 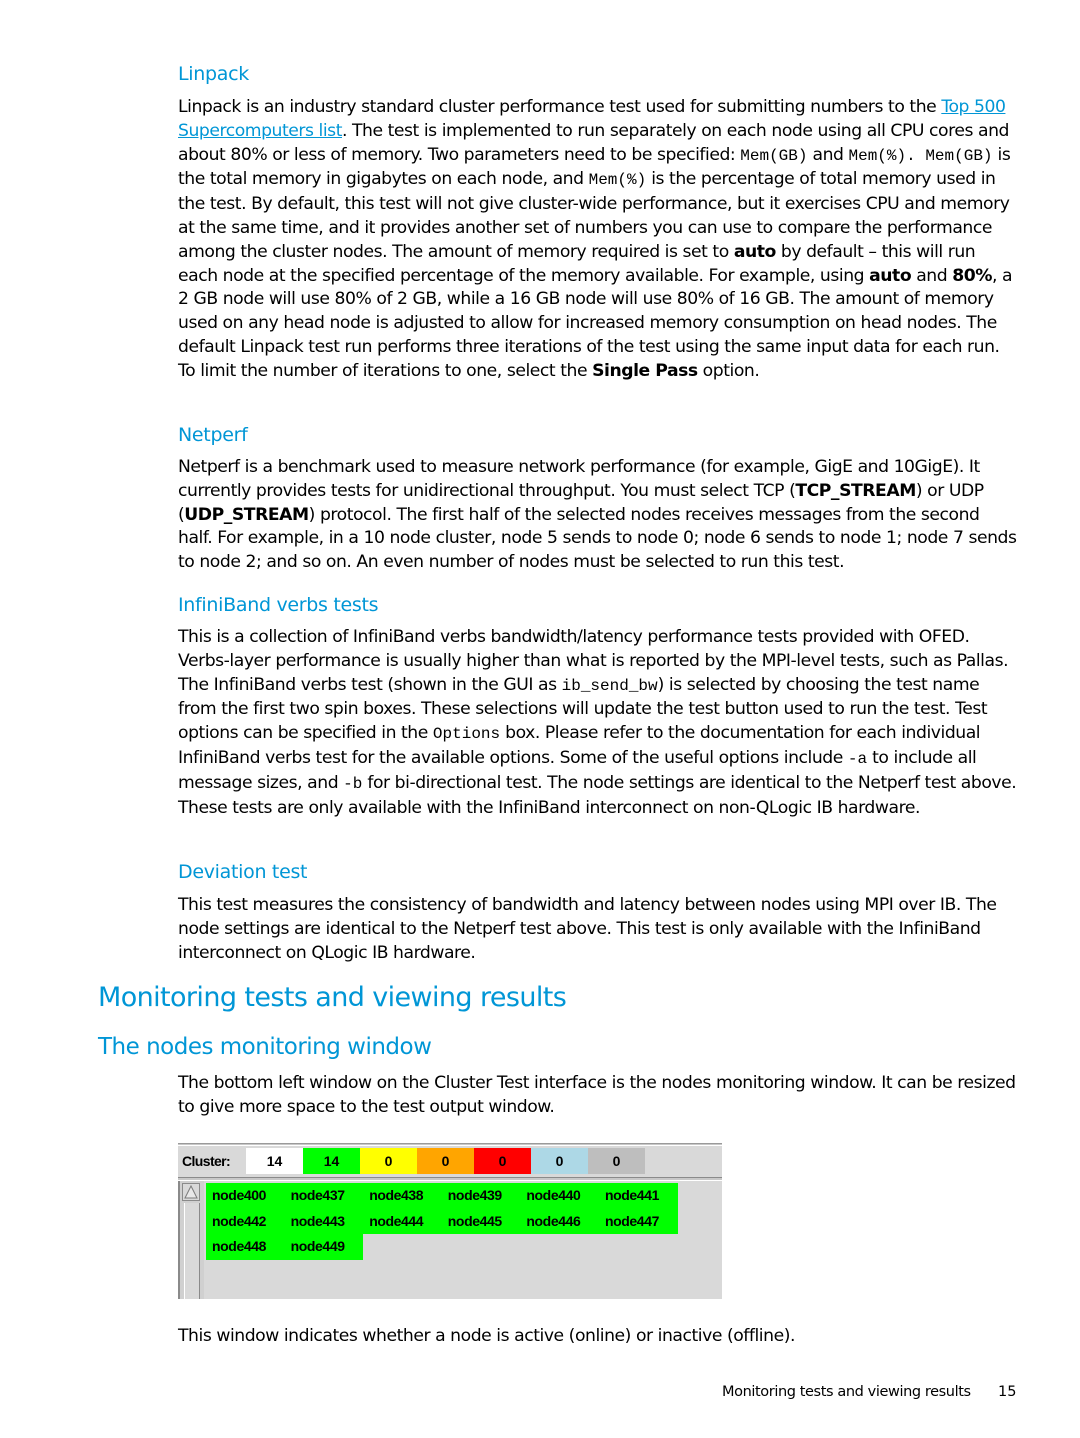 I want to click on code-a-flag: -a, so click(x=857, y=758).